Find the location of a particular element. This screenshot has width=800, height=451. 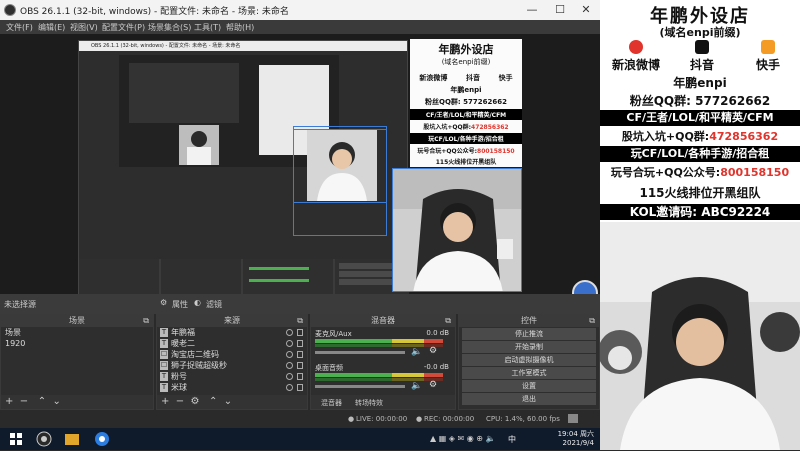

start-recording-button: 开始录制 is located at coordinates (529, 347).